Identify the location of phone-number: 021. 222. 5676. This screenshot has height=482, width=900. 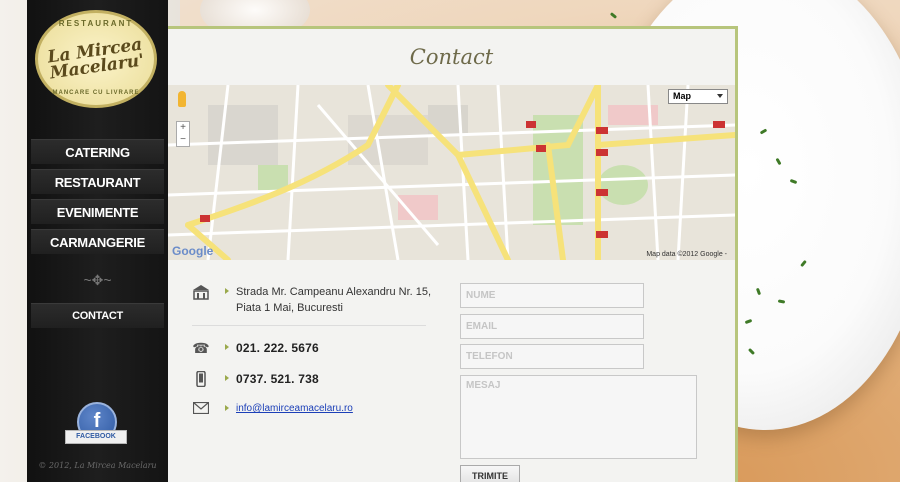
(277, 348).